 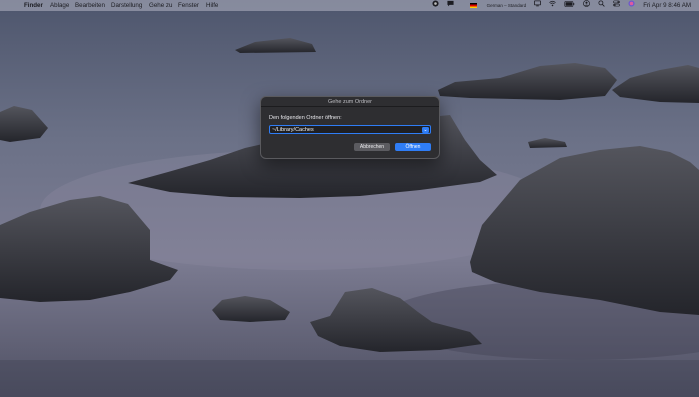 I want to click on folder-path-field: ~/Library/Caches ⌄, so click(x=350, y=129).